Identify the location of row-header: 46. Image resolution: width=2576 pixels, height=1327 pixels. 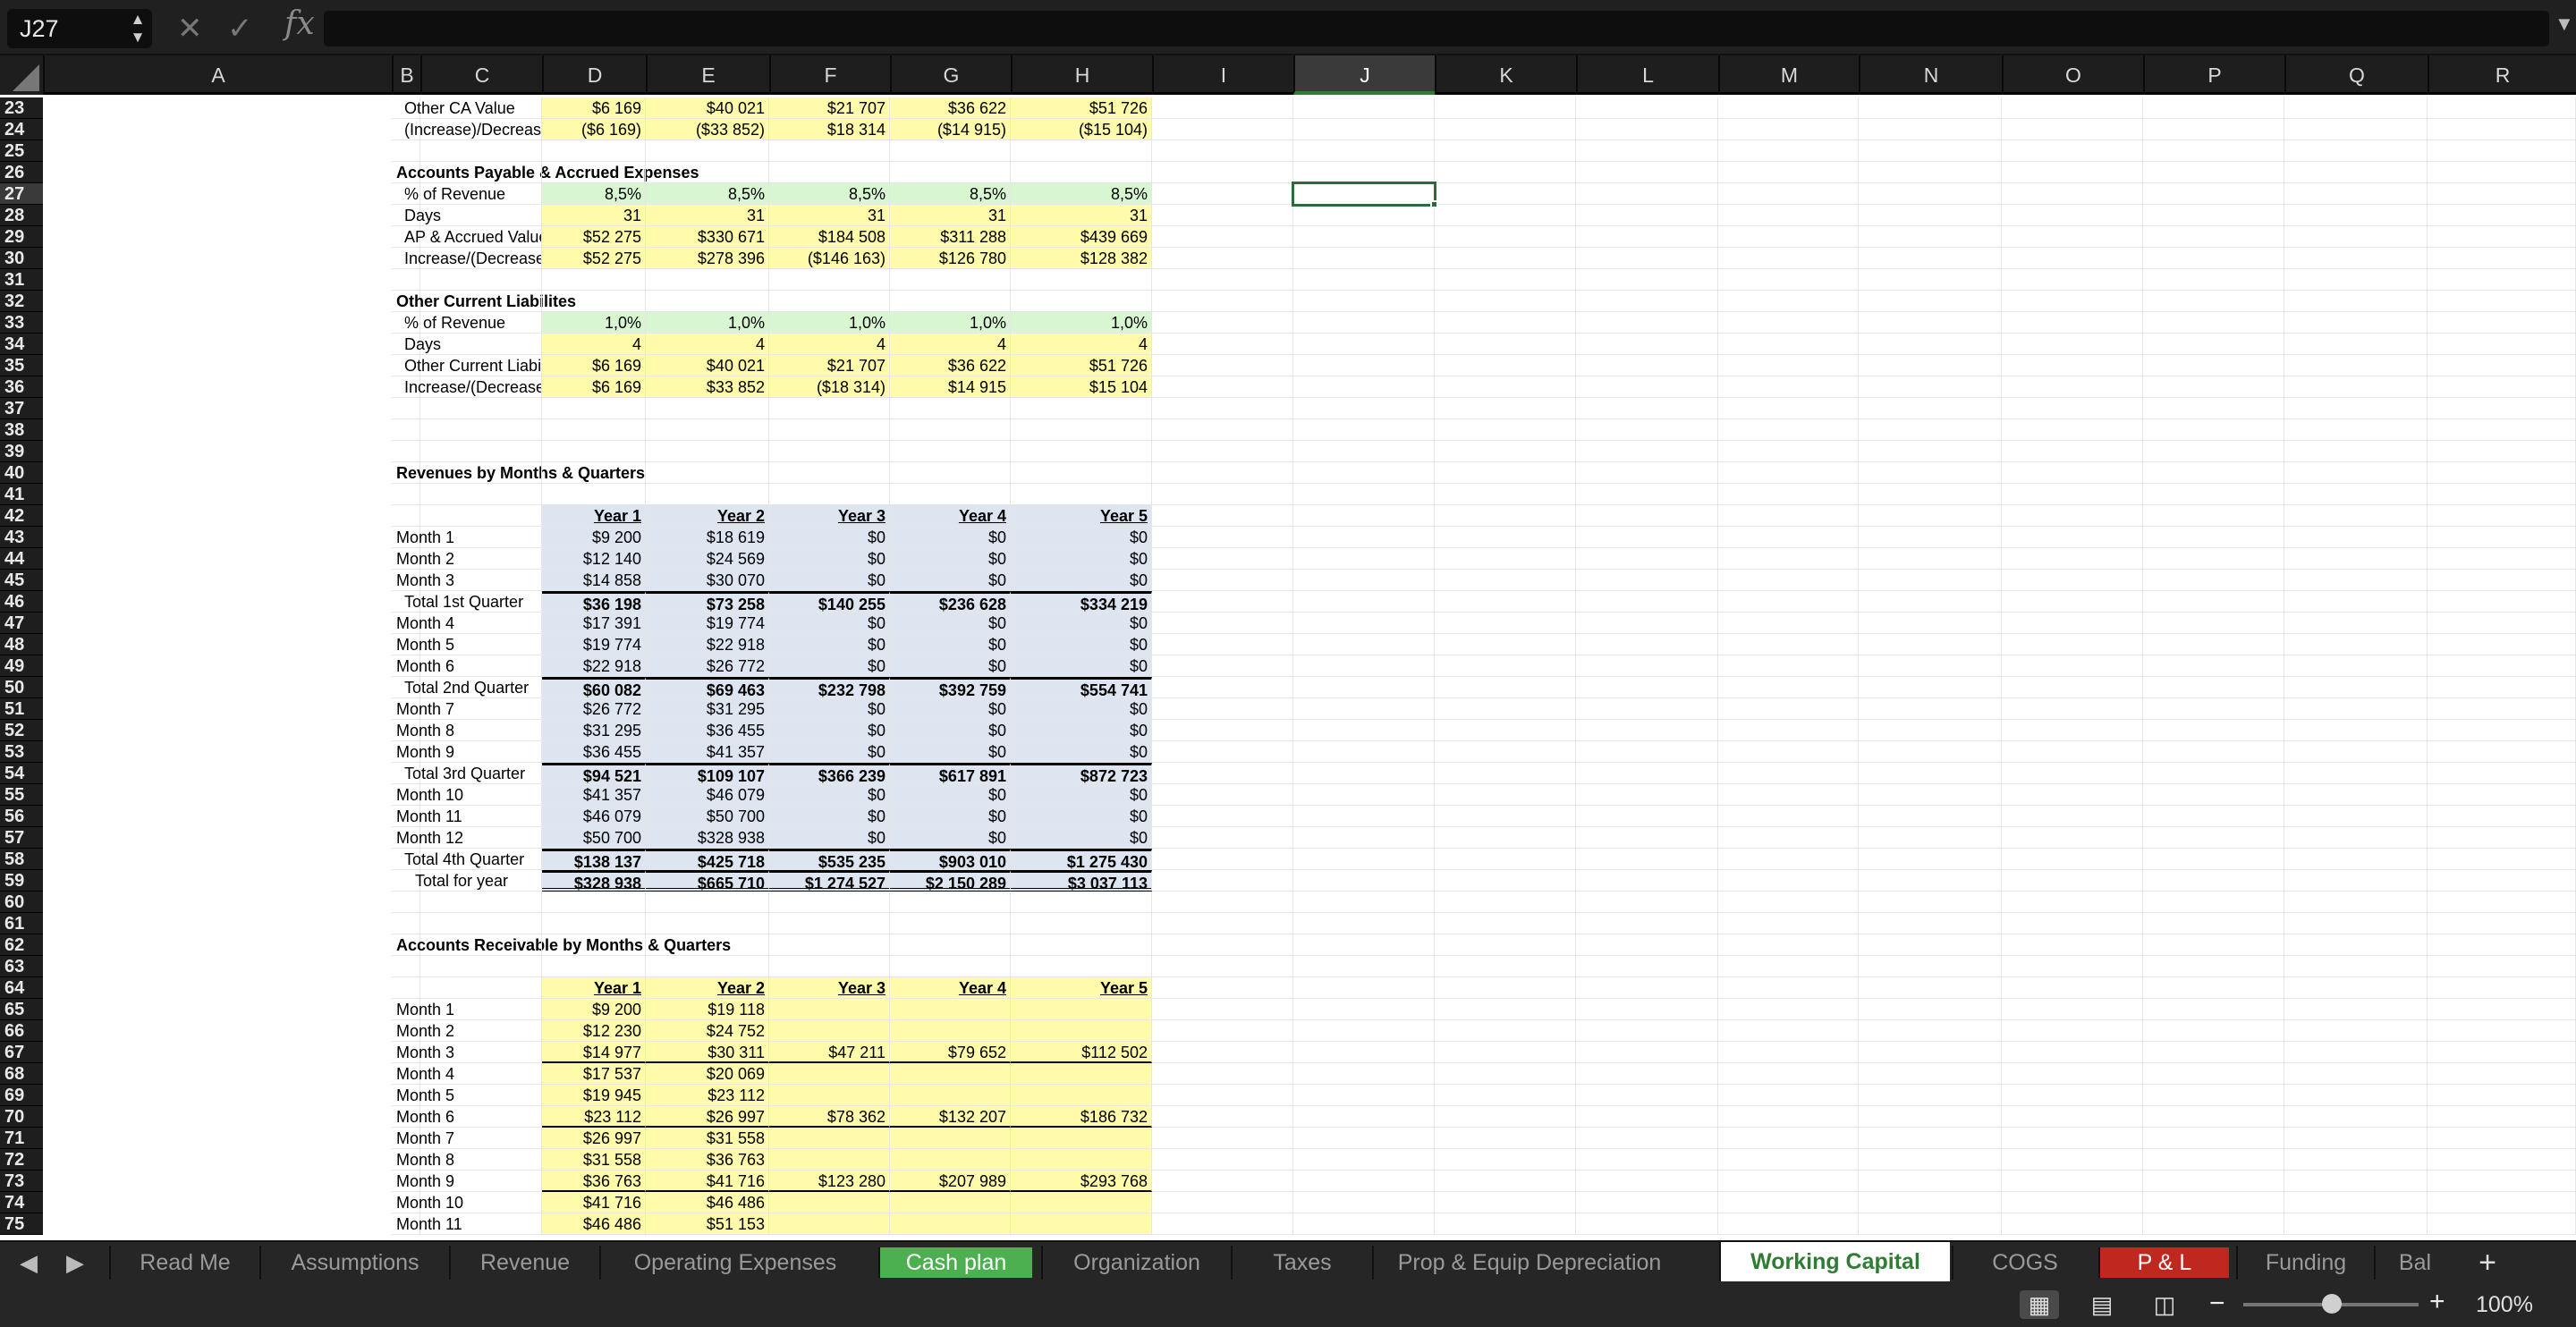
(21, 602).